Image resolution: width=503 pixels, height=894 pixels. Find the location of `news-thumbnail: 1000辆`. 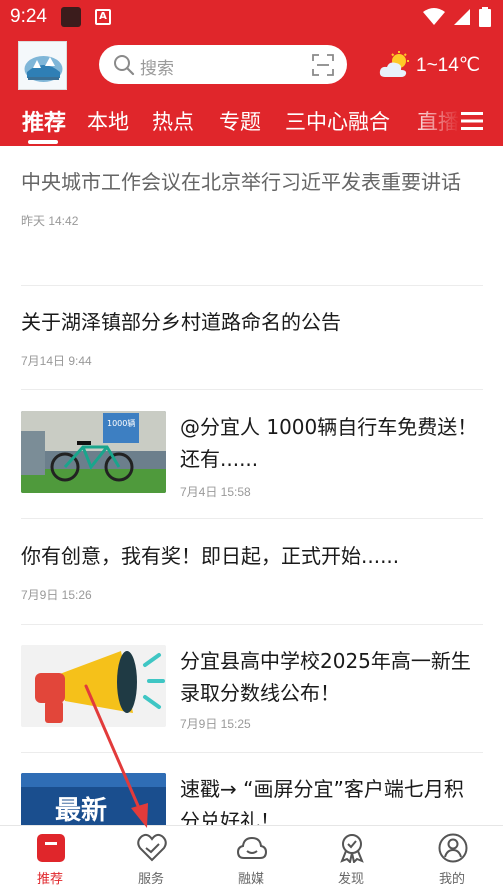

news-thumbnail: 1000辆 is located at coordinates (93, 452).